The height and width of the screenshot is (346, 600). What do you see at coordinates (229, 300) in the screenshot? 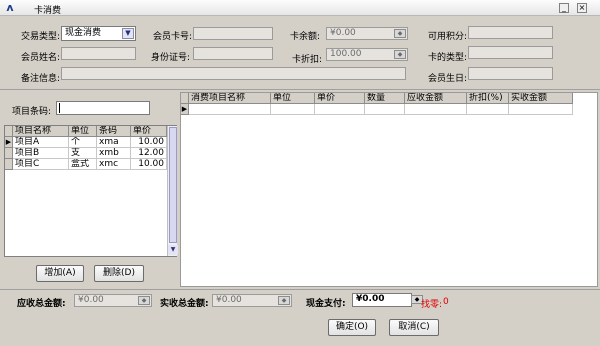
I see `received-total-value: ¥0.00` at bounding box center [229, 300].